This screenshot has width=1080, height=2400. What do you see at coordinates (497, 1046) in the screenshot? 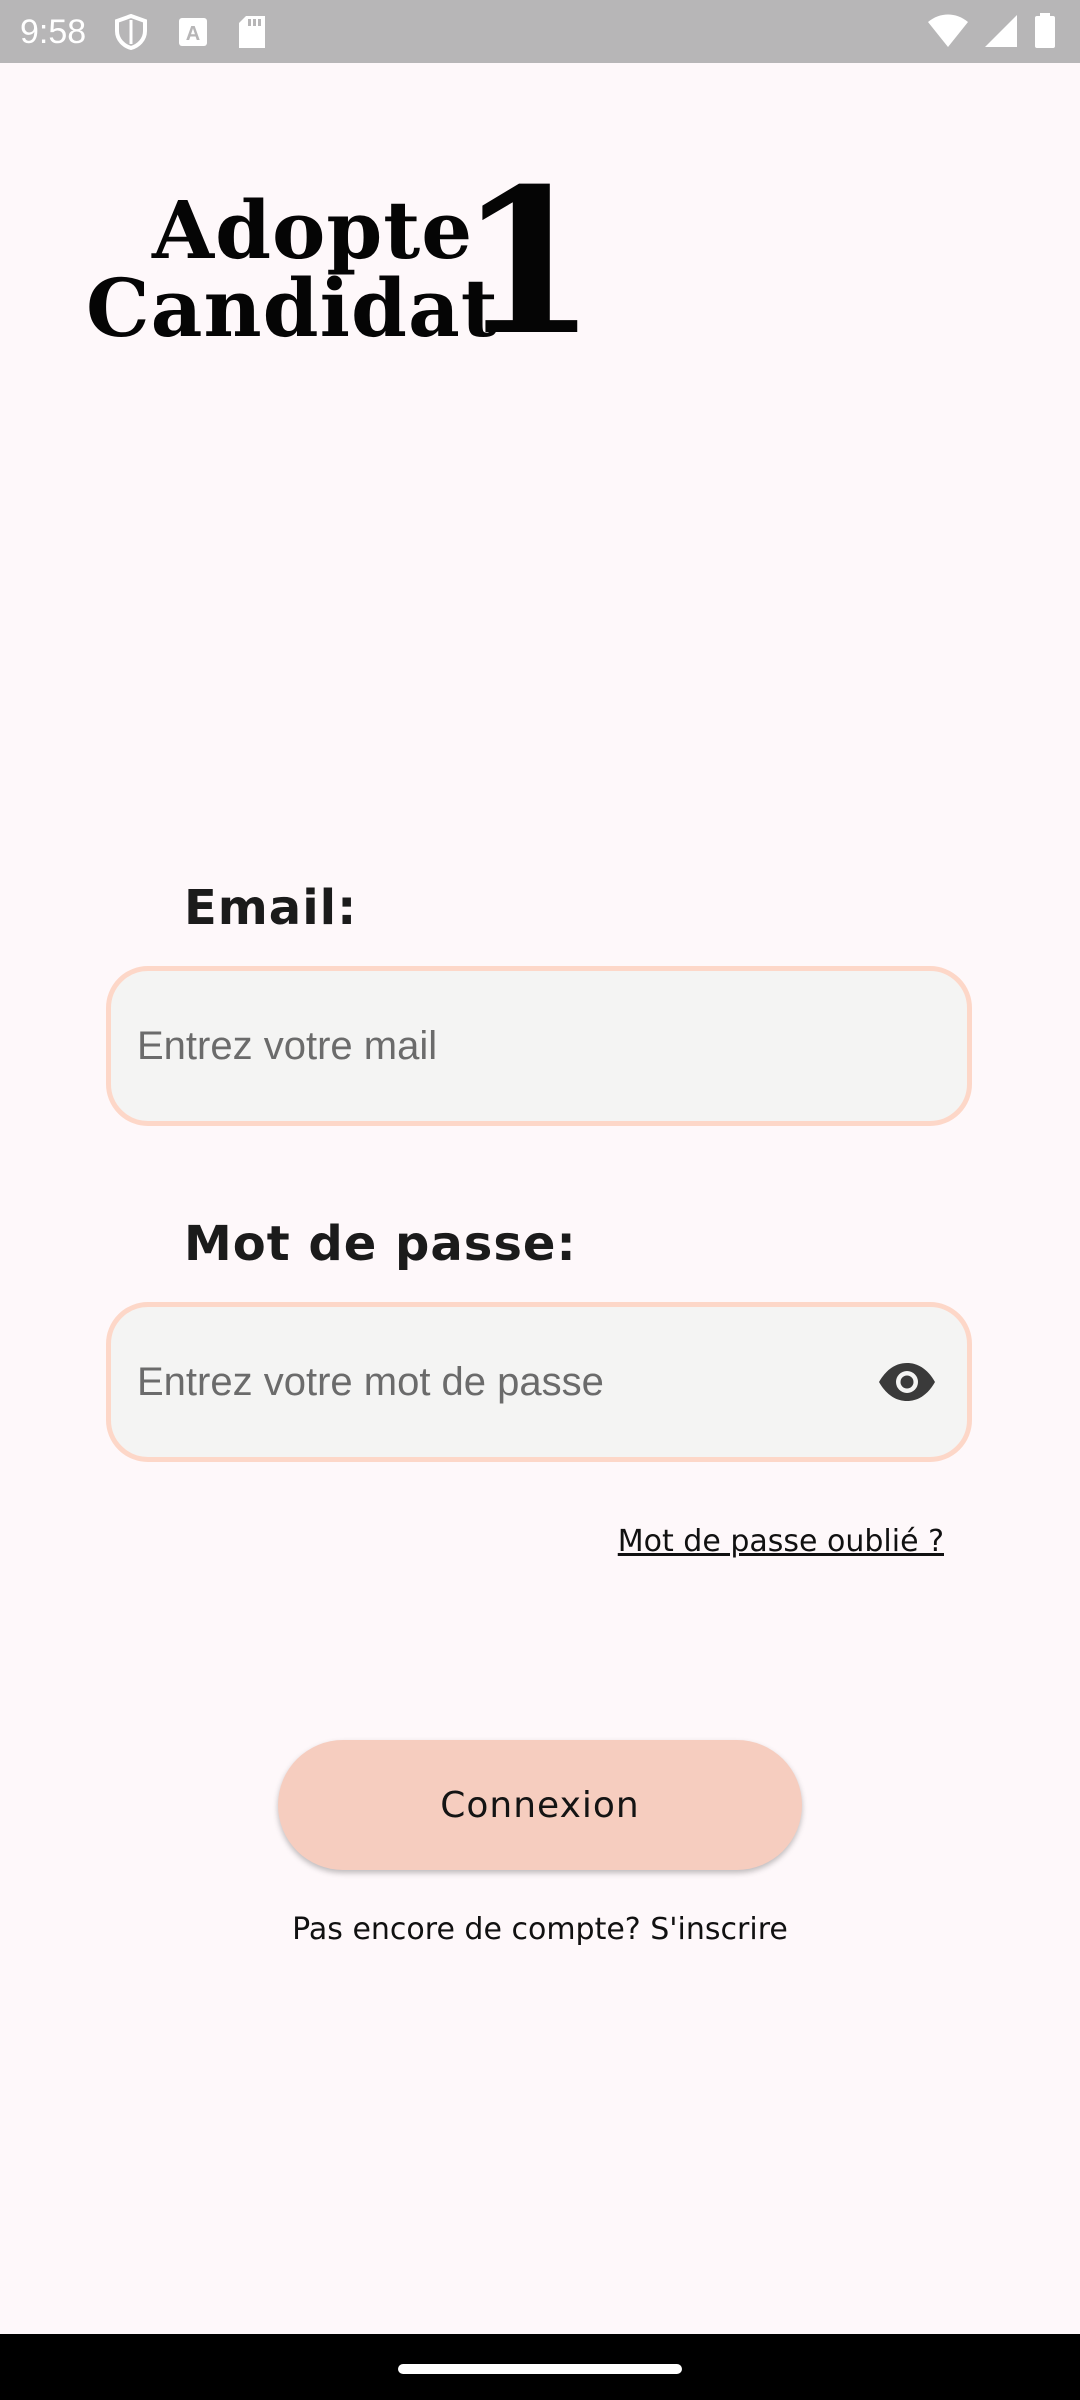
I see `email-field` at bounding box center [497, 1046].